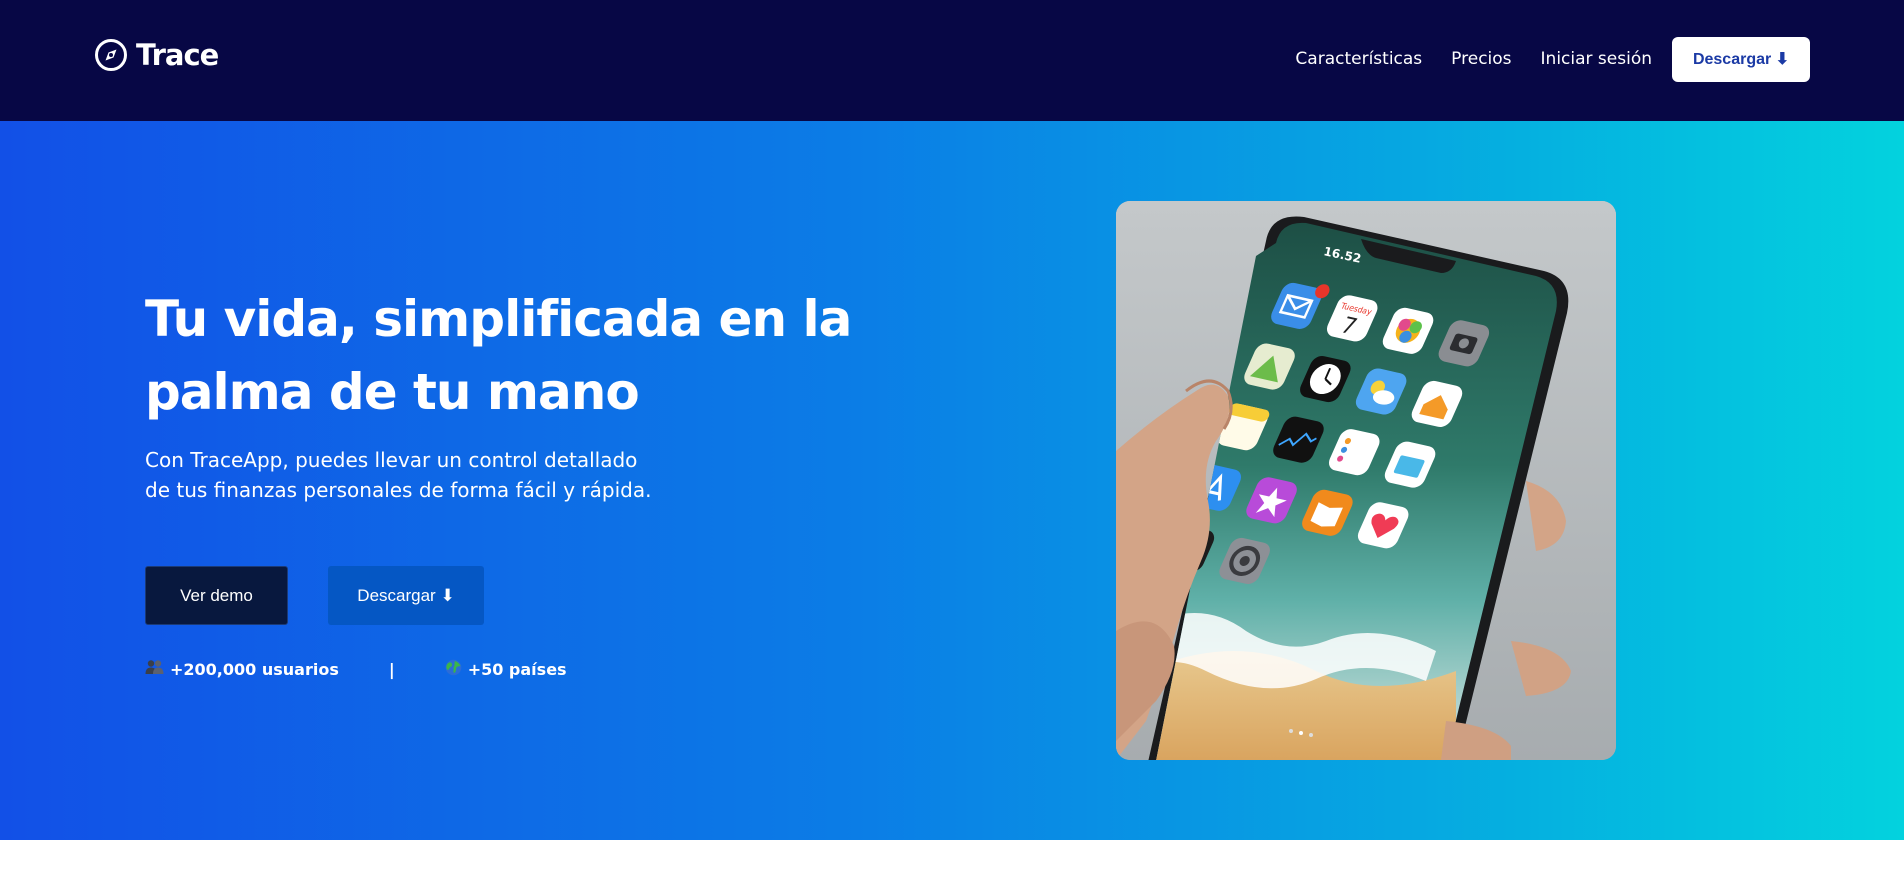 Image resolution: width=1904 pixels, height=891 pixels. Describe the element at coordinates (177, 55) in the screenshot. I see `brand-name: Trace` at that location.